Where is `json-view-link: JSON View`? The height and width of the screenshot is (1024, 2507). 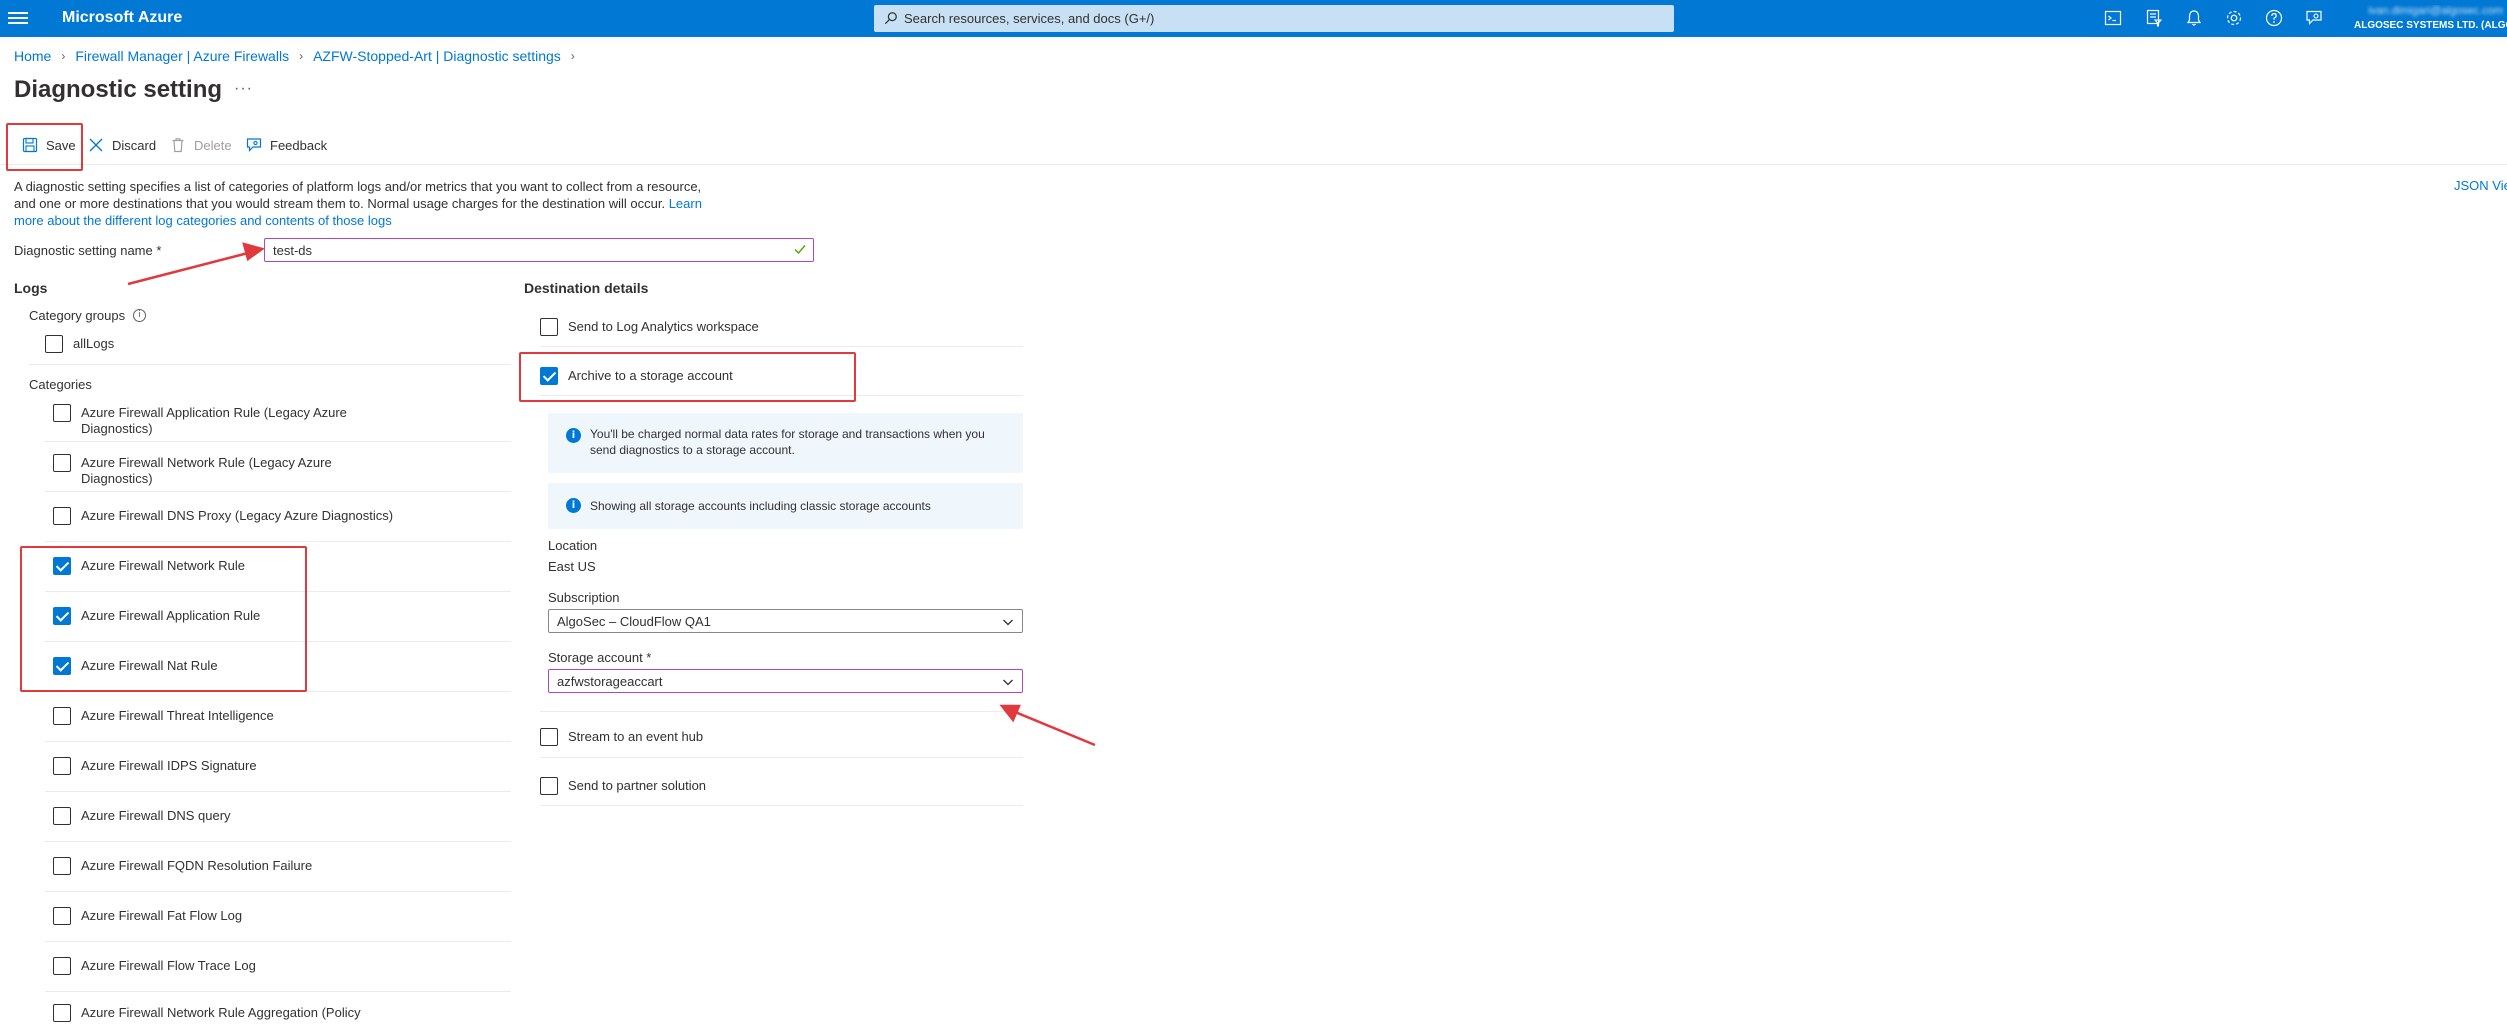 json-view-link: JSON View is located at coordinates (2480, 185).